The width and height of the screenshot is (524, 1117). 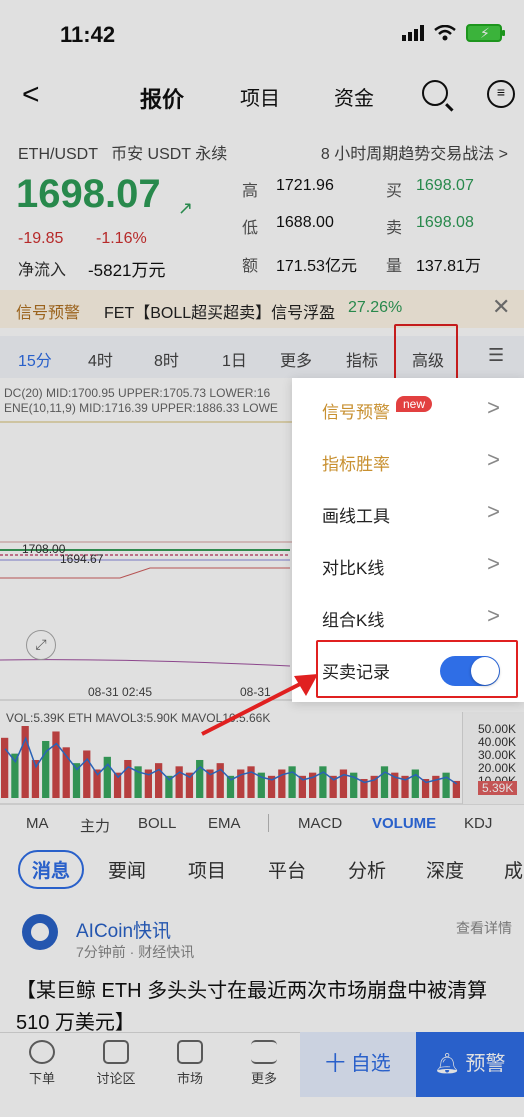 I want to click on menu-signal-alert-label: 信号预警, so click(x=356, y=412).